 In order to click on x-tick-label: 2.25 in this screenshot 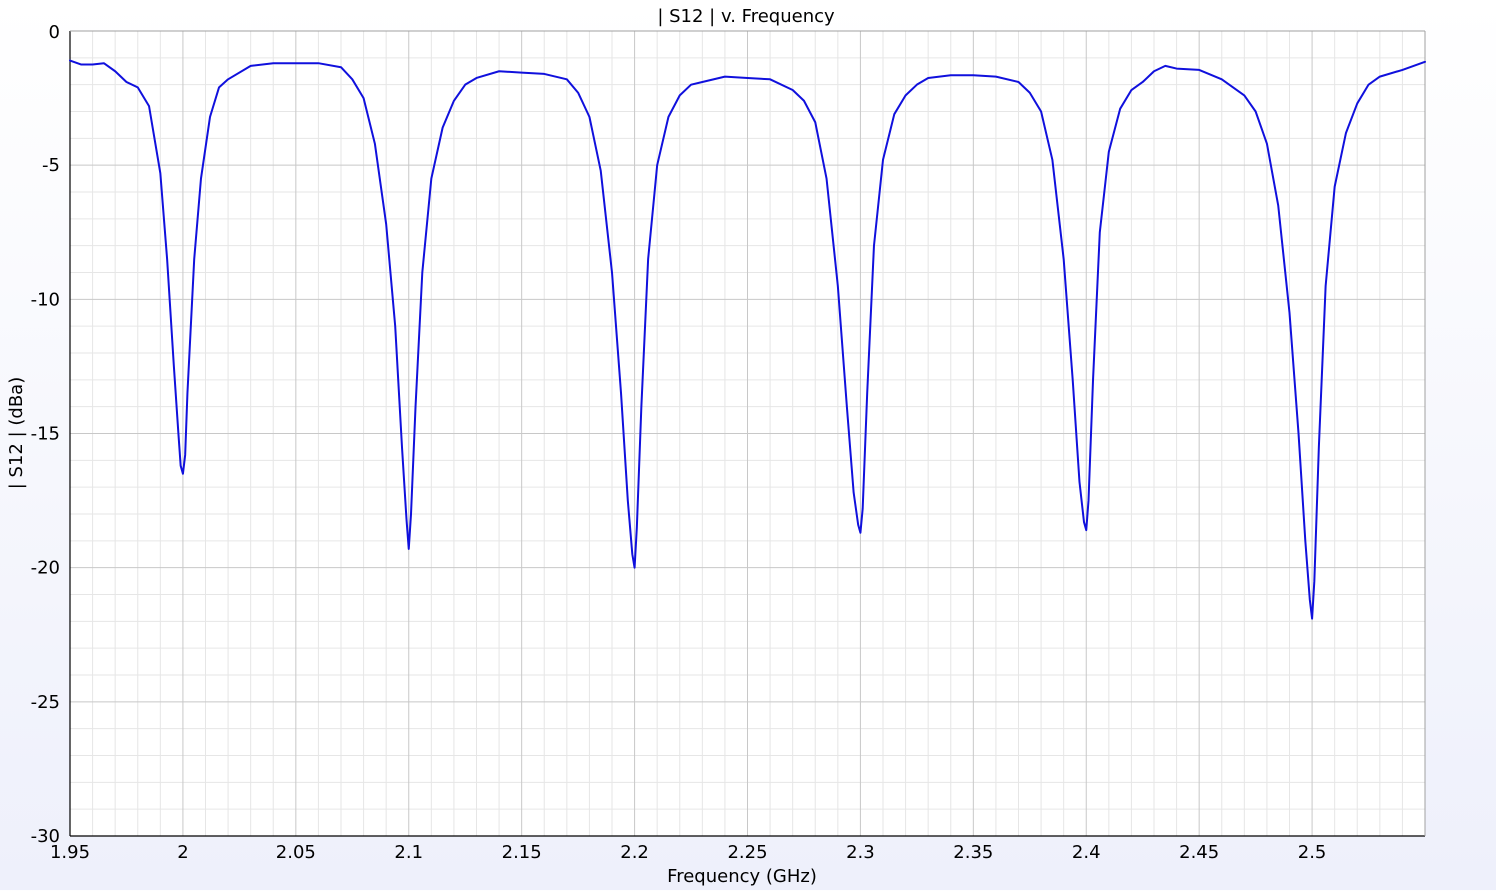, I will do `click(747, 852)`.